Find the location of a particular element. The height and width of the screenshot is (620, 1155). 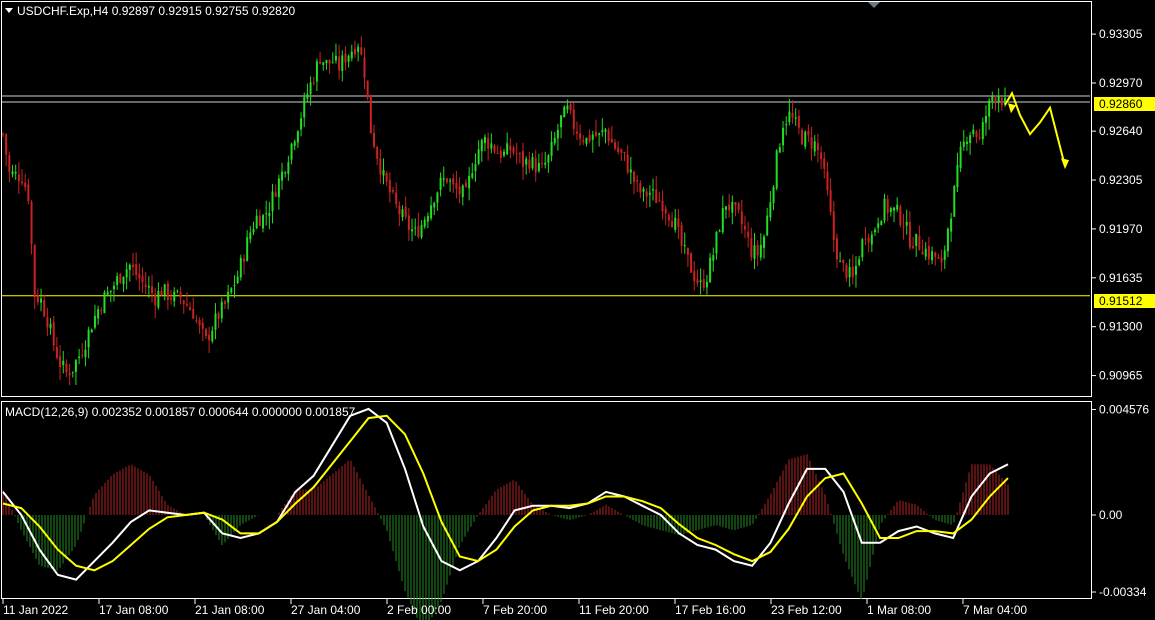

time-tick-label: 7 Mar 04:00 is located at coordinates (995, 610).